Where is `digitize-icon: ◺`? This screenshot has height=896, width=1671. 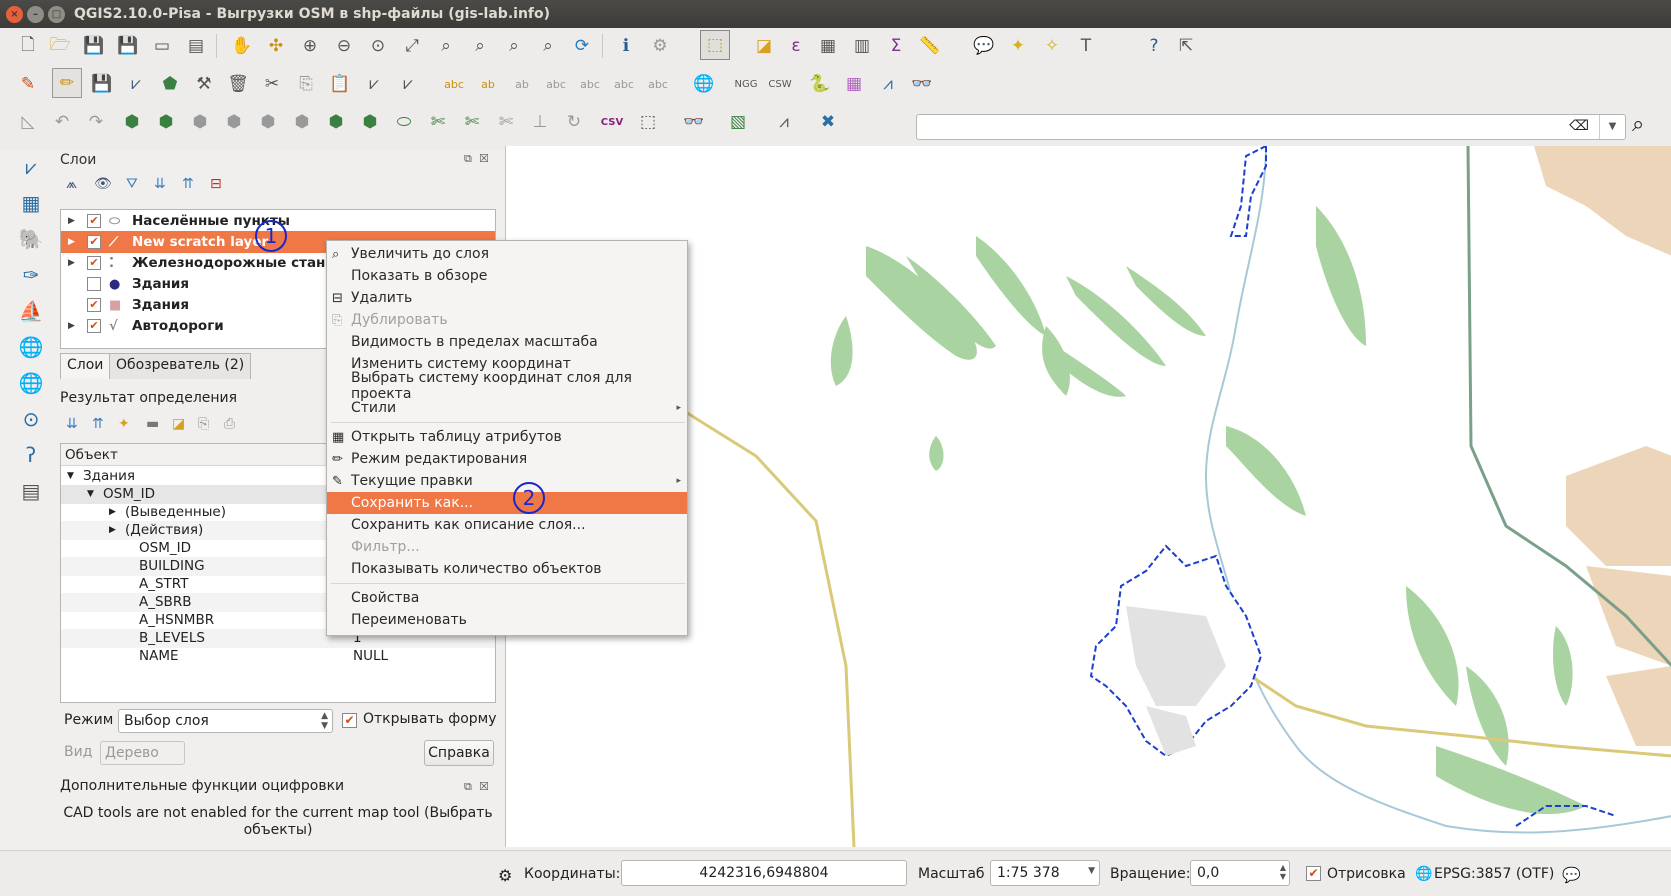 digitize-icon: ◺ is located at coordinates (28, 122).